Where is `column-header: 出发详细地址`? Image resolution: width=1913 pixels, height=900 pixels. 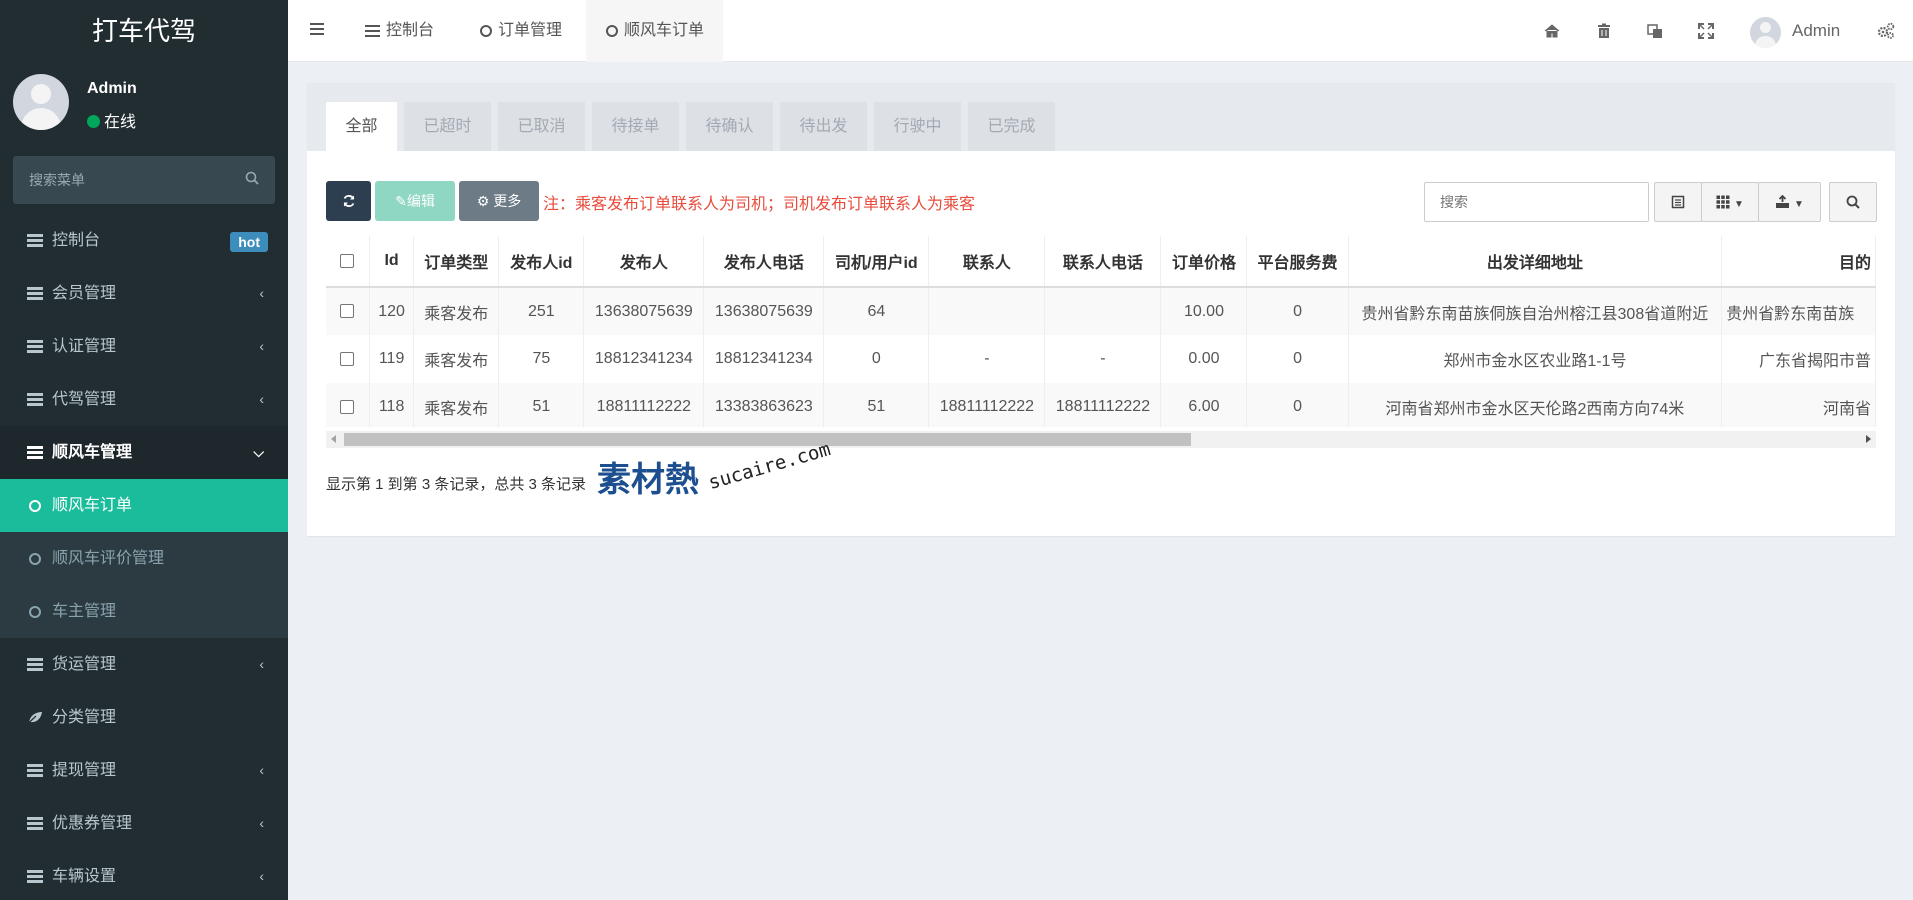 column-header: 出发详细地址 is located at coordinates (1535, 262).